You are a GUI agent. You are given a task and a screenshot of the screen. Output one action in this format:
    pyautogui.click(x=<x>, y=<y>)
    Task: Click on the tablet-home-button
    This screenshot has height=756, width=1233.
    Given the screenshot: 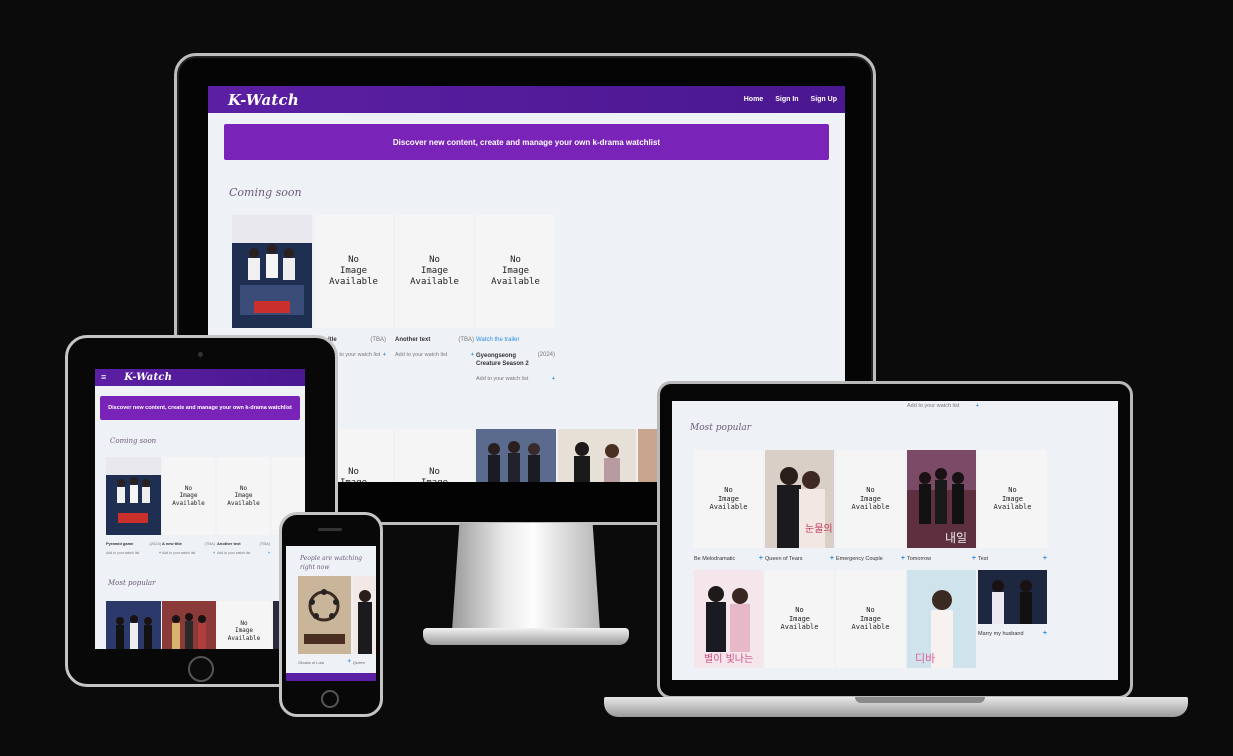 What is the action you would take?
    pyautogui.click(x=201, y=669)
    